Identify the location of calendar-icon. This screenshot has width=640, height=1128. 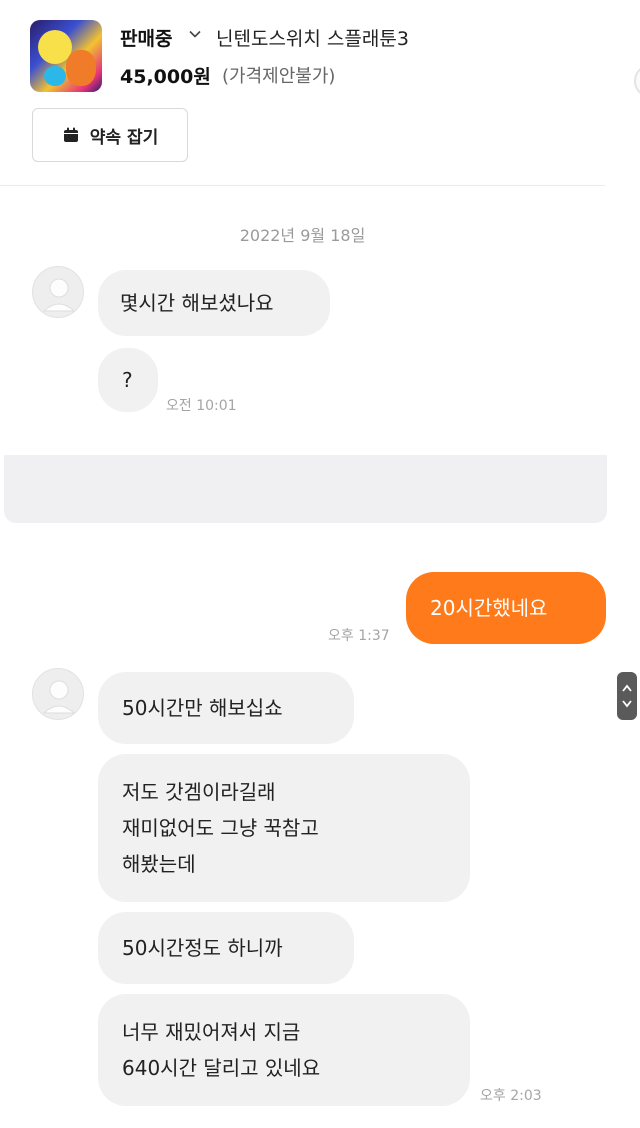
(70, 134).